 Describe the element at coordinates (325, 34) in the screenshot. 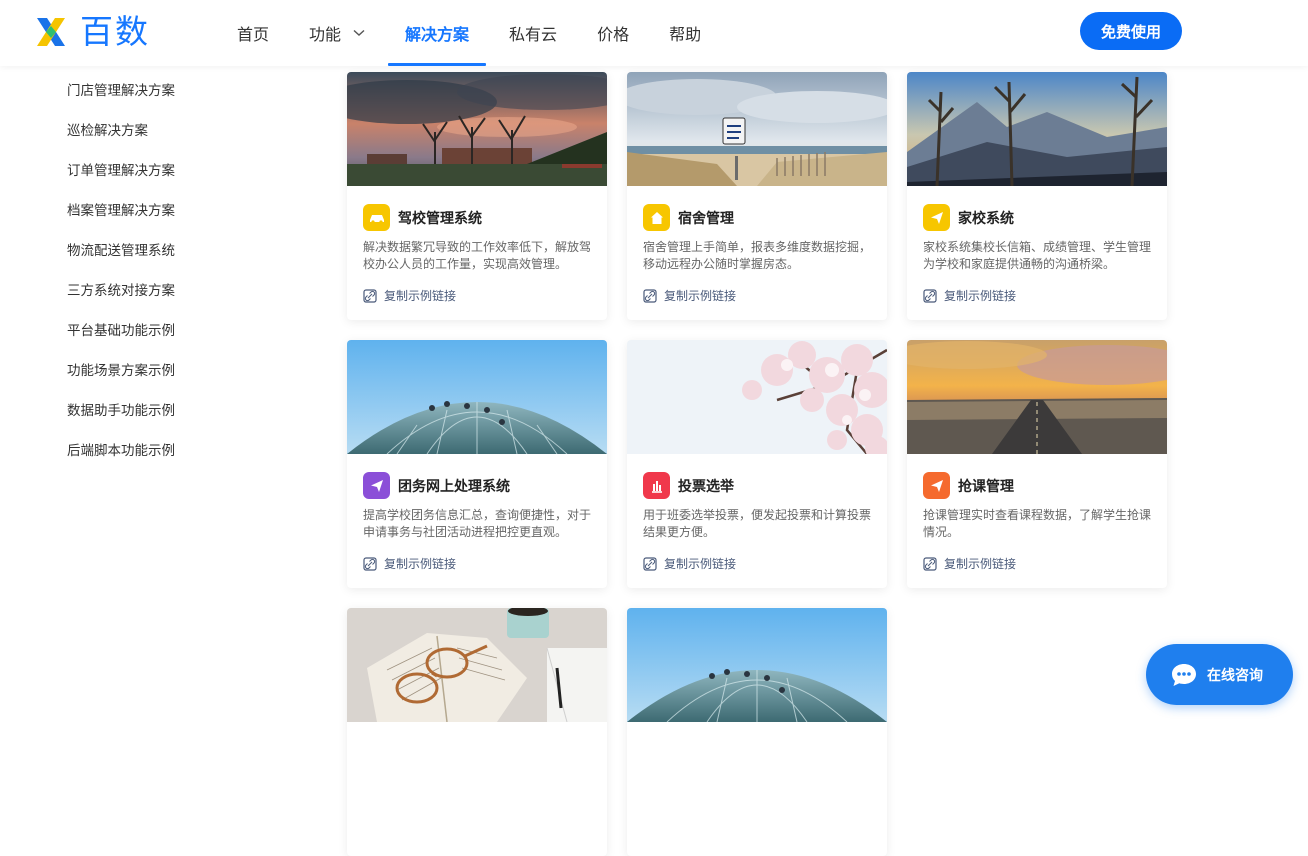

I see `nav-features-label: 功能` at that location.